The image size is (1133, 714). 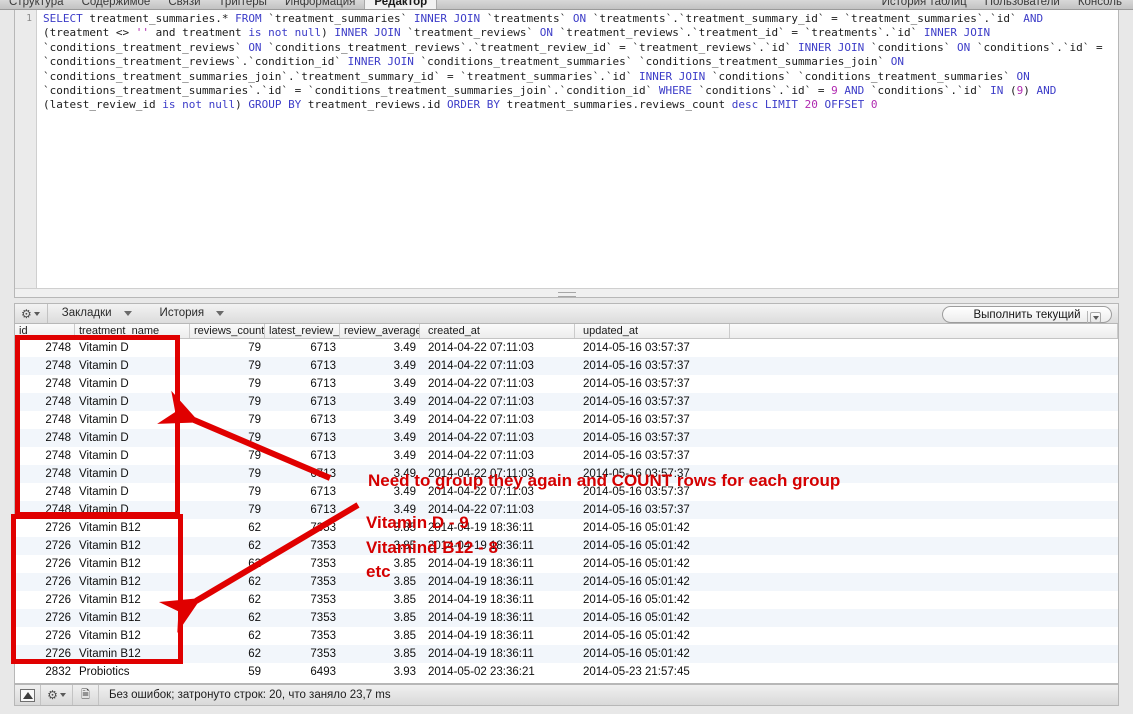 I want to click on cell-review-average: 3.93, so click(x=380, y=672).